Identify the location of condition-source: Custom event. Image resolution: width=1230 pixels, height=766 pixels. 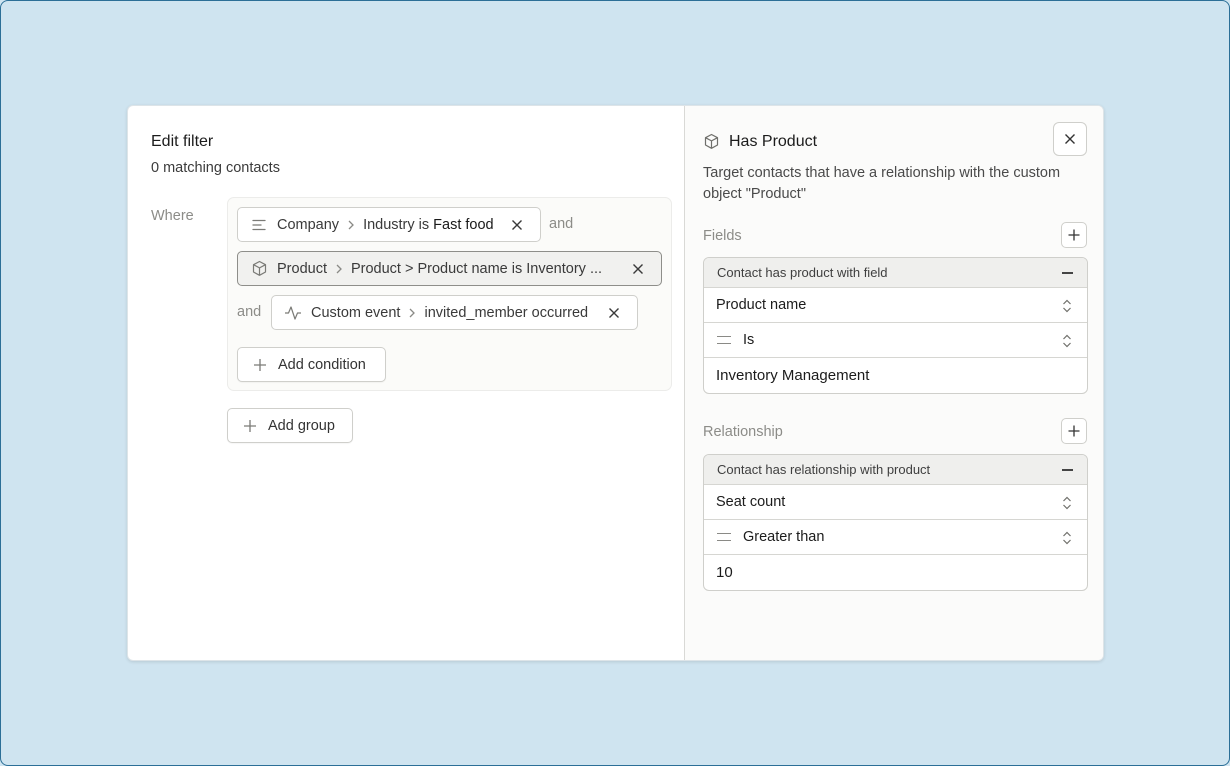
(356, 312).